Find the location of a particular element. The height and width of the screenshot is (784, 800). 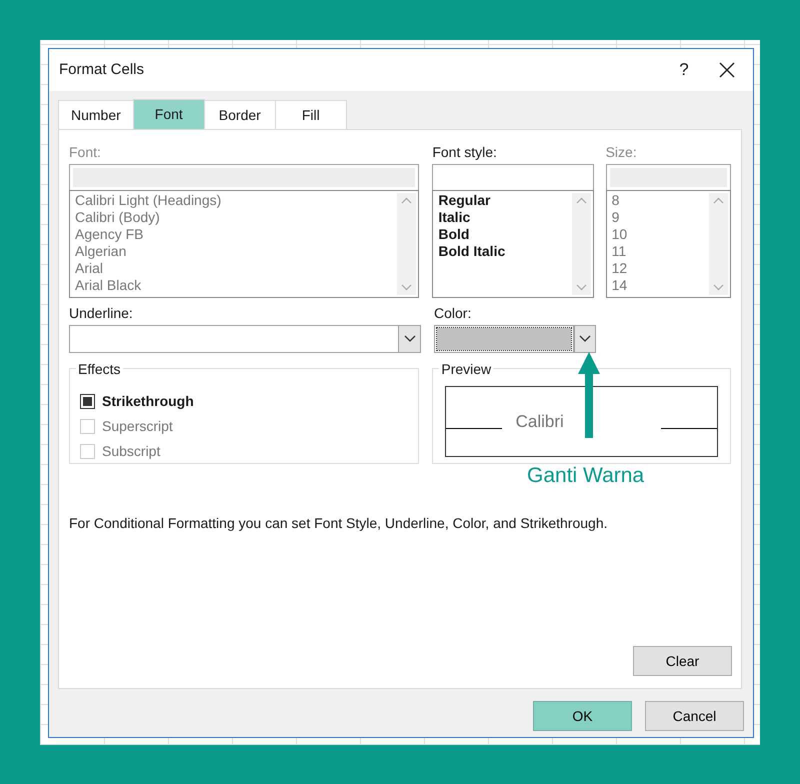

help-button: ? is located at coordinates (684, 70).